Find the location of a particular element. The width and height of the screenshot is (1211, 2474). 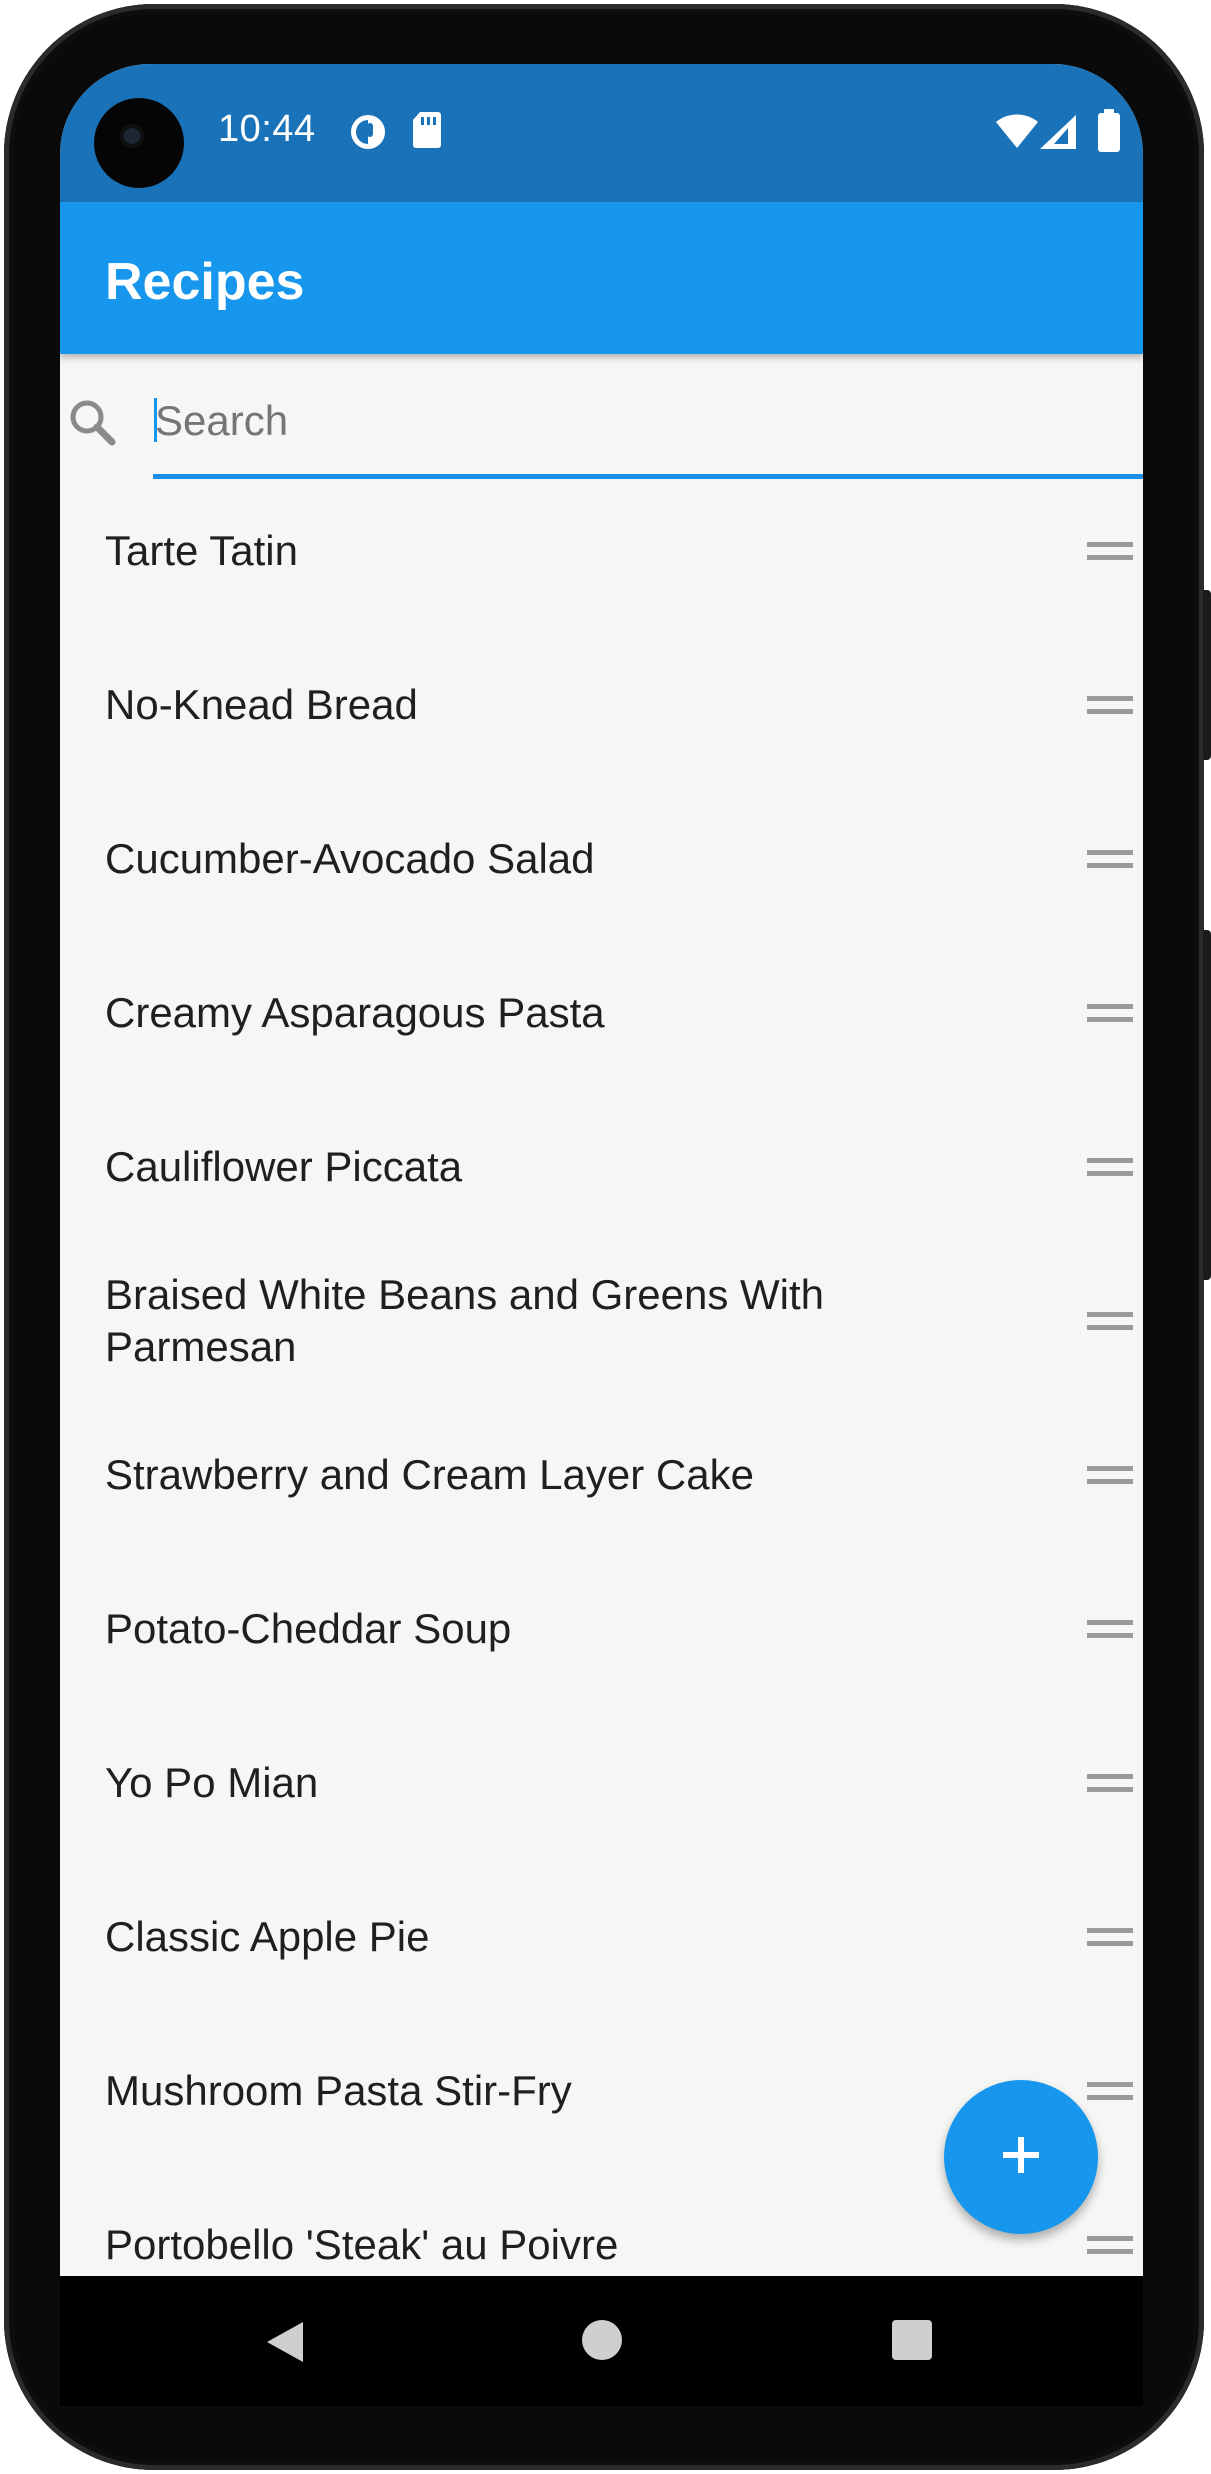

status-time: 10:44 is located at coordinates (267, 129).